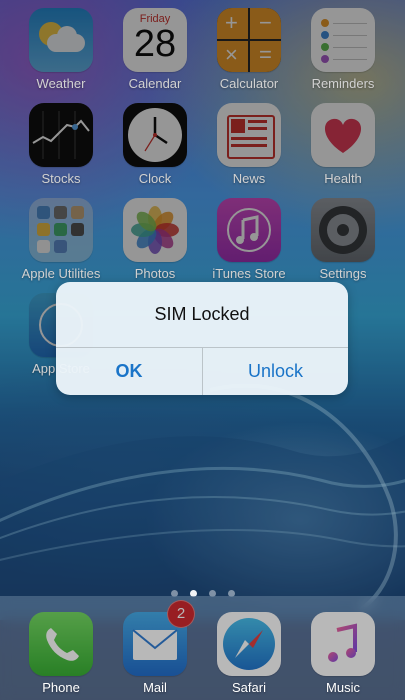  Describe the element at coordinates (343, 644) in the screenshot. I see `music-note-icon` at that location.